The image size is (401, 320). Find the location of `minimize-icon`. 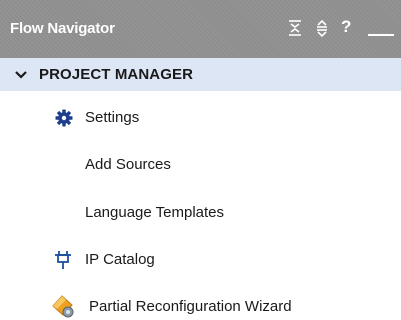

minimize-icon is located at coordinates (379, 28).